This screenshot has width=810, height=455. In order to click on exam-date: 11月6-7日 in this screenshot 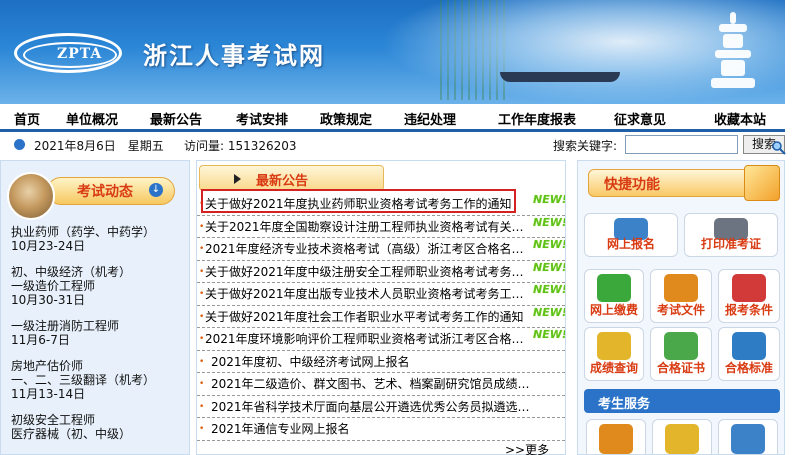, I will do `click(40, 340)`.